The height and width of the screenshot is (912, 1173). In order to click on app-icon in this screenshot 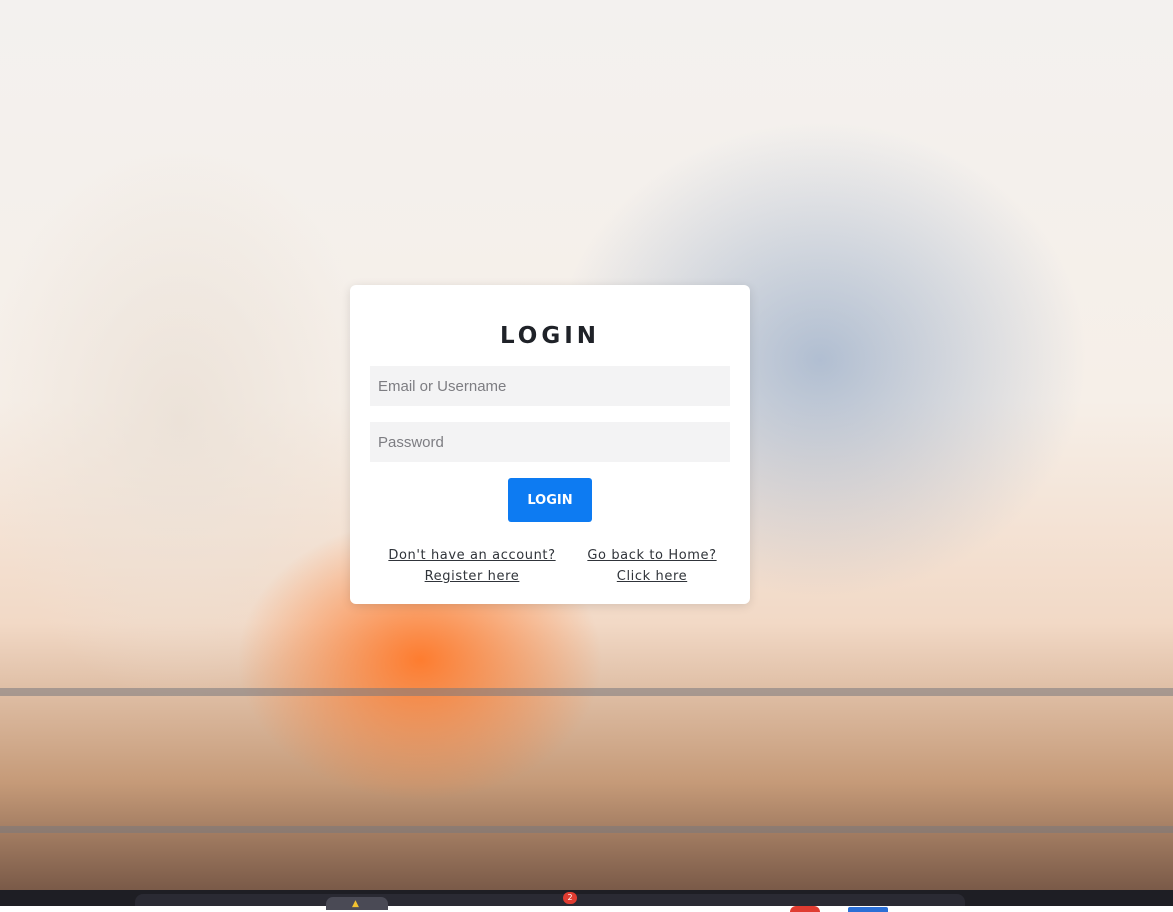, I will do `click(868, 909)`.